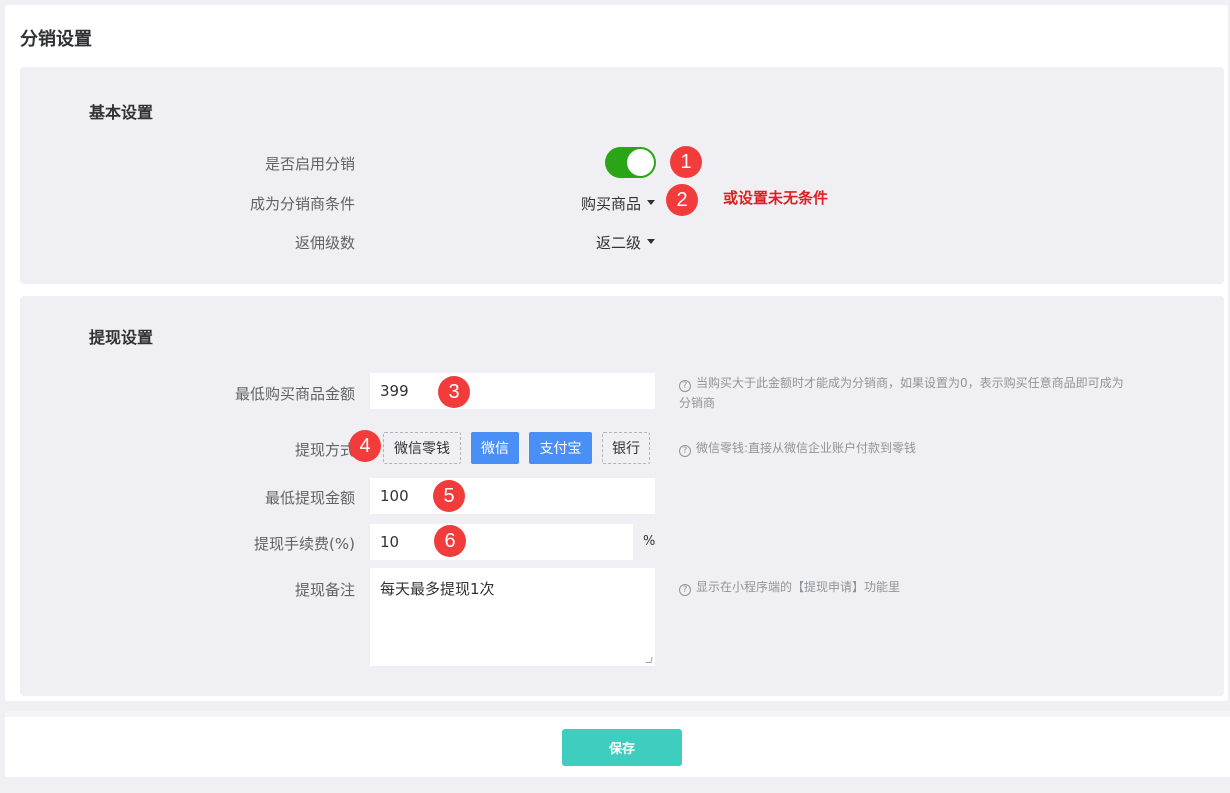  I want to click on method-chip-wechat: 微信, so click(495, 448).